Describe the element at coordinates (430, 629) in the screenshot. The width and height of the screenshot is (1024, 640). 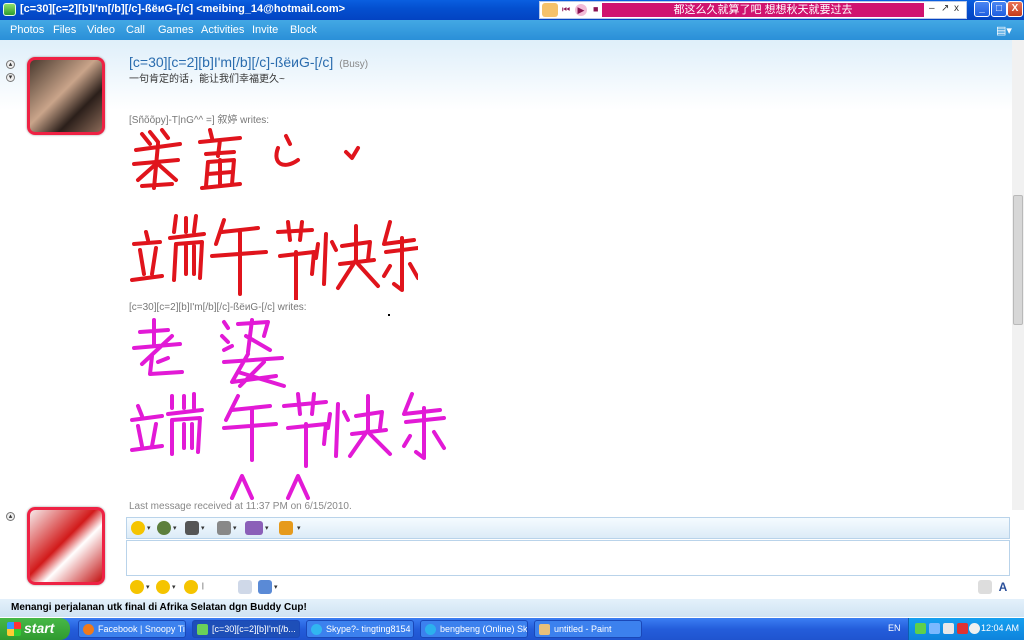
I see `skype-chat-icon` at that location.